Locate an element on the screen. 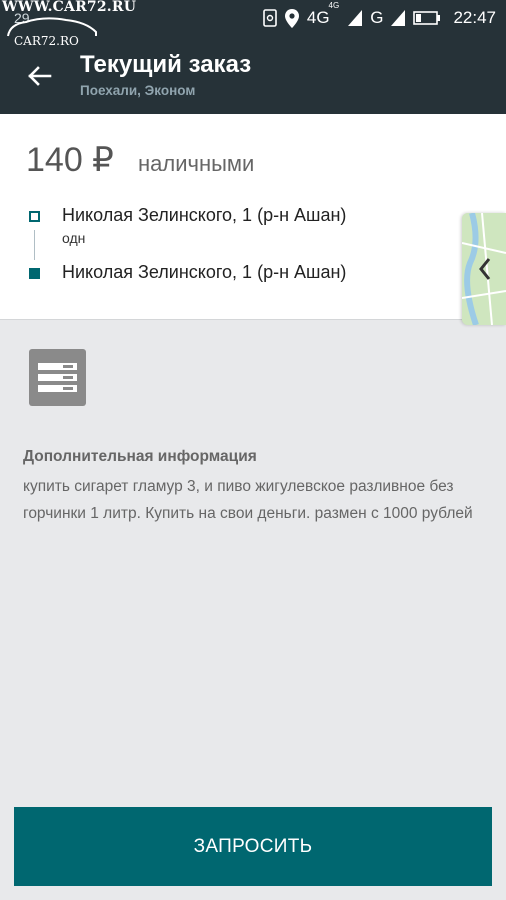  network-g-indicator: G is located at coordinates (377, 17).